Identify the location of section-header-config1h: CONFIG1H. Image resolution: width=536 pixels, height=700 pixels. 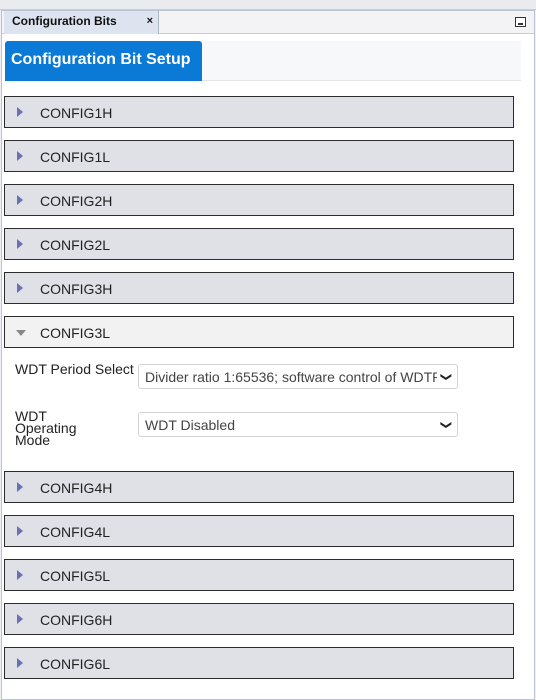
(259, 112).